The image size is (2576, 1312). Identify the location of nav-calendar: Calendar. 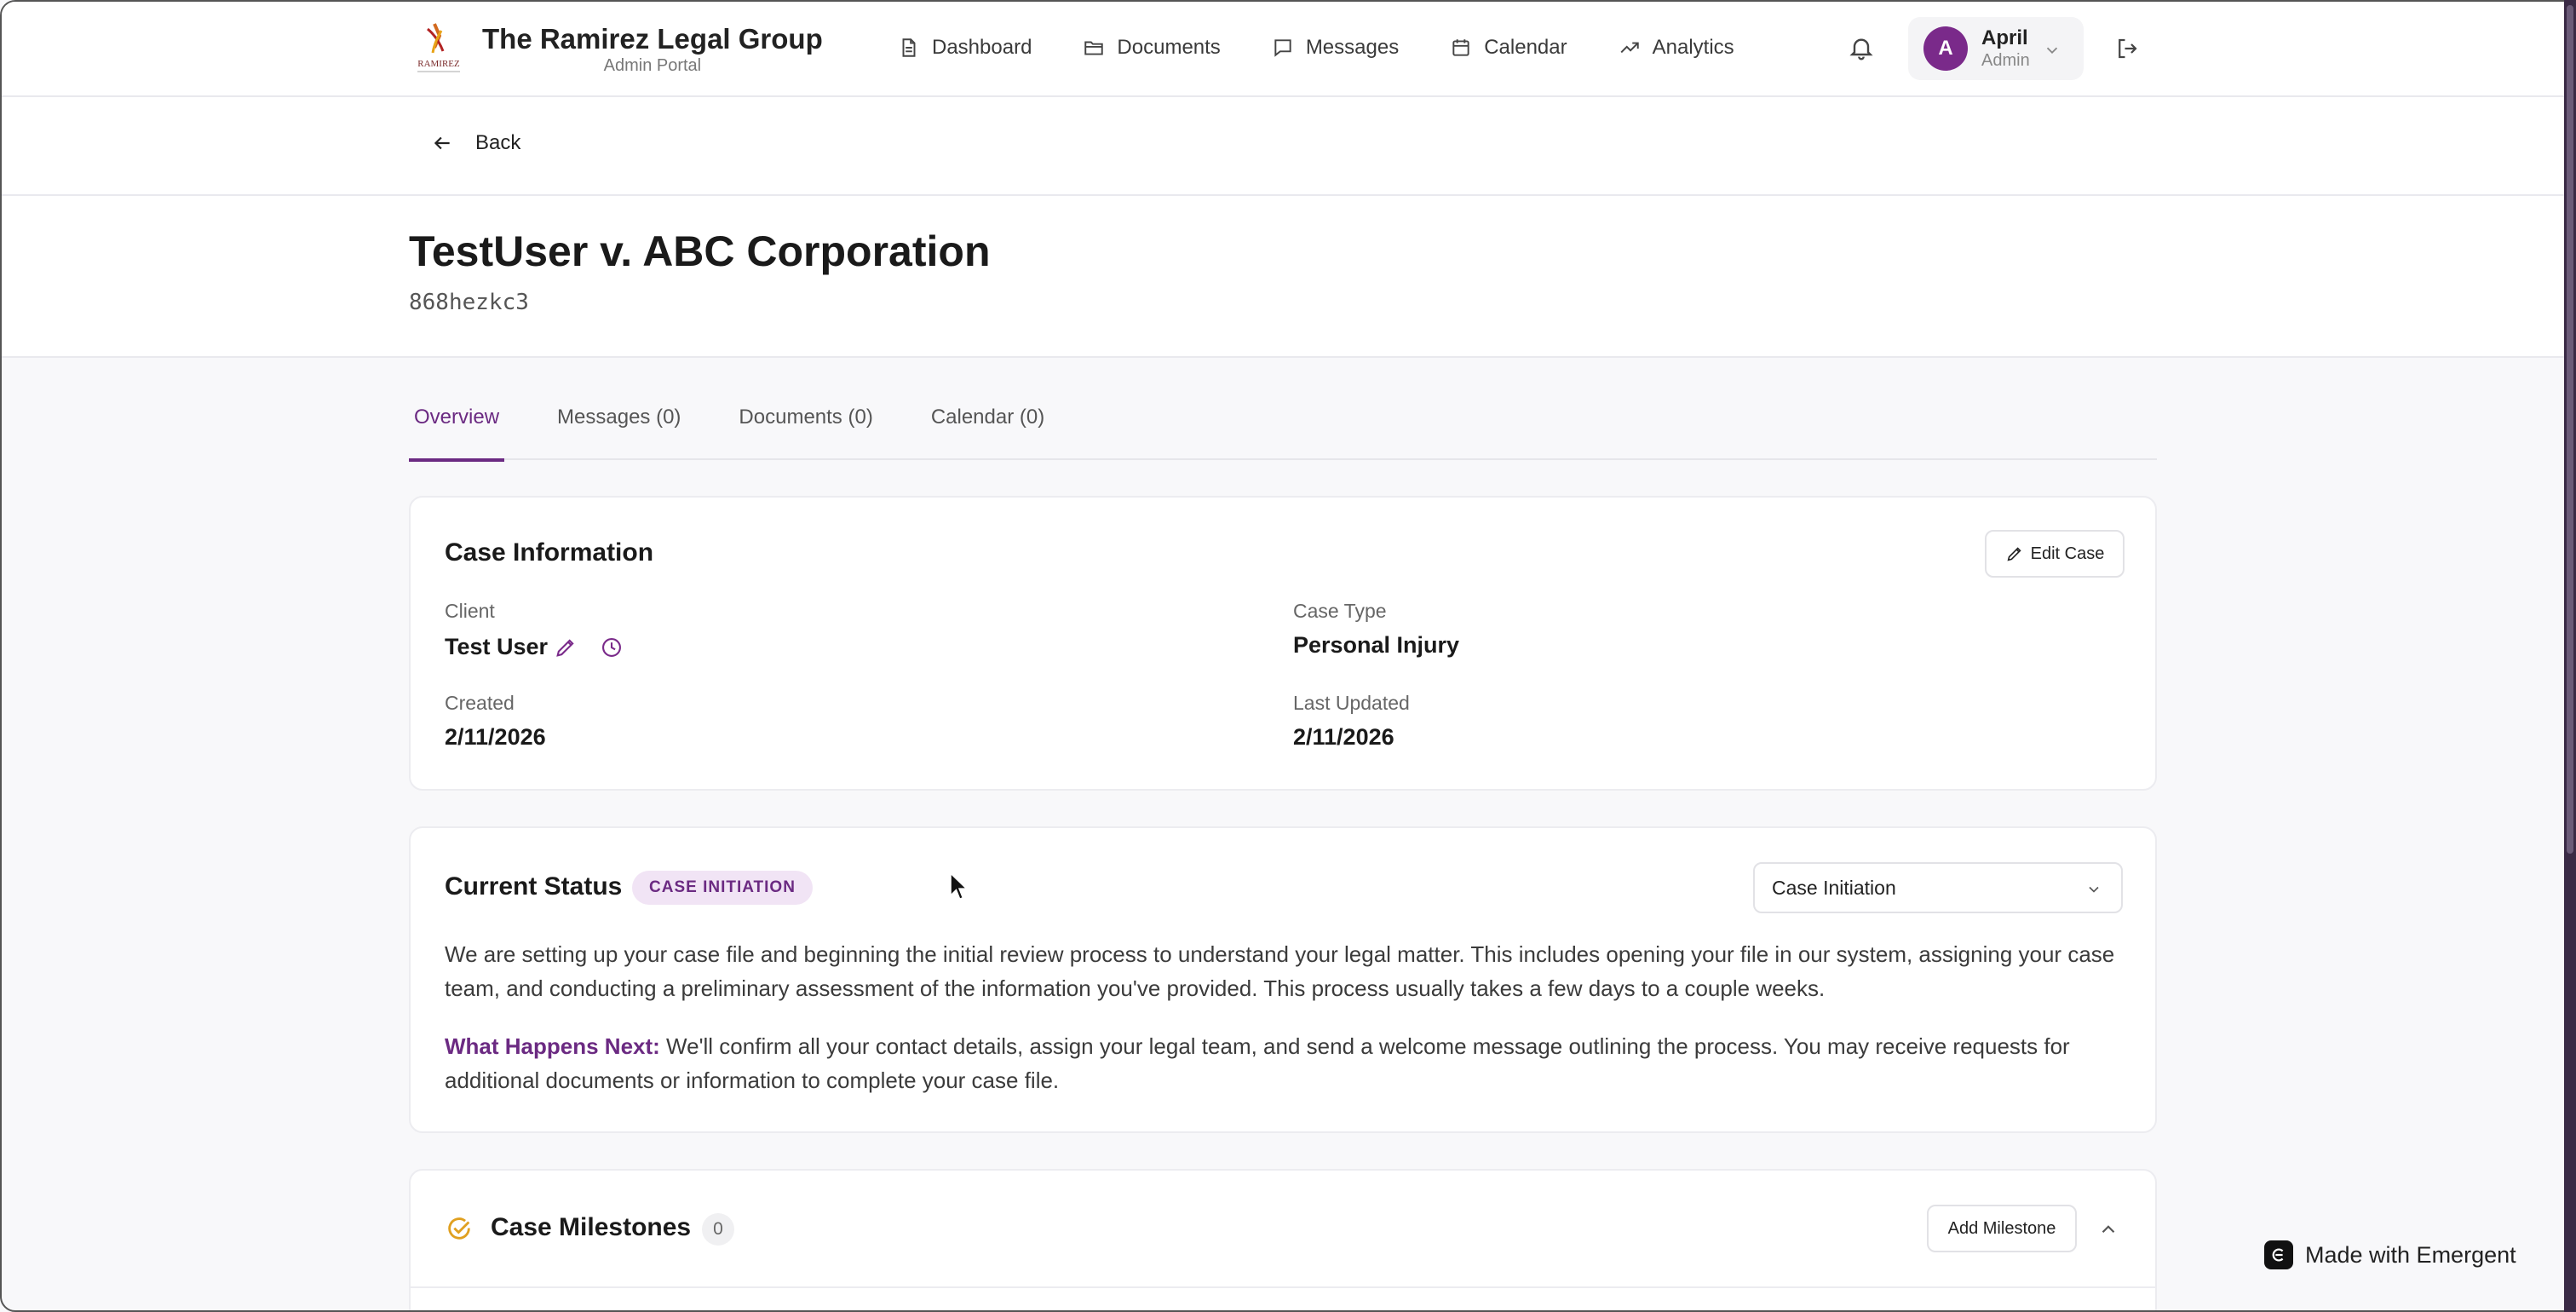
(1509, 48).